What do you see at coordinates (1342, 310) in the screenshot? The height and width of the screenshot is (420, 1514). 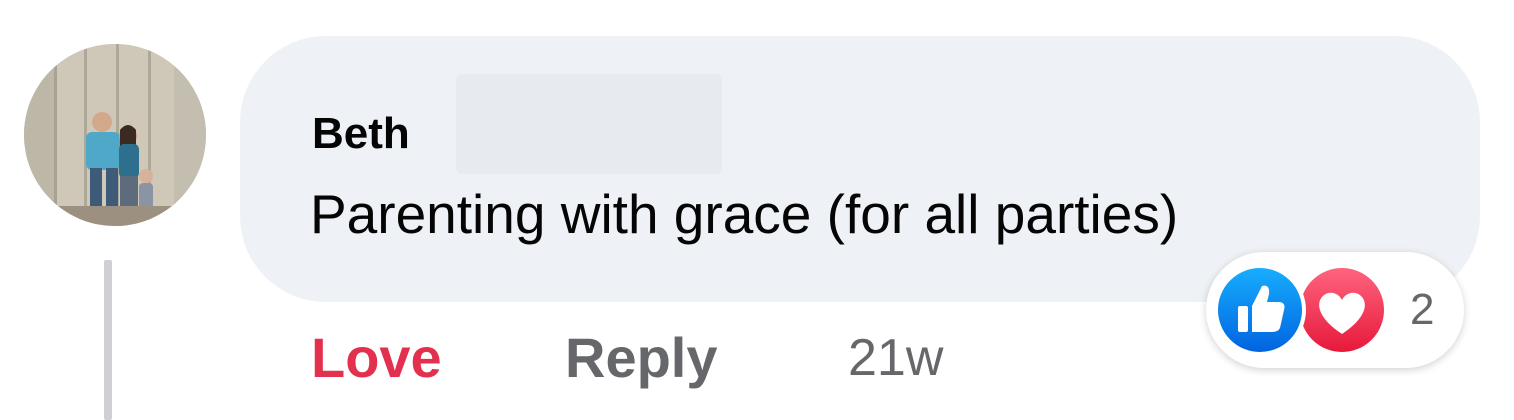 I see `heart-icon` at bounding box center [1342, 310].